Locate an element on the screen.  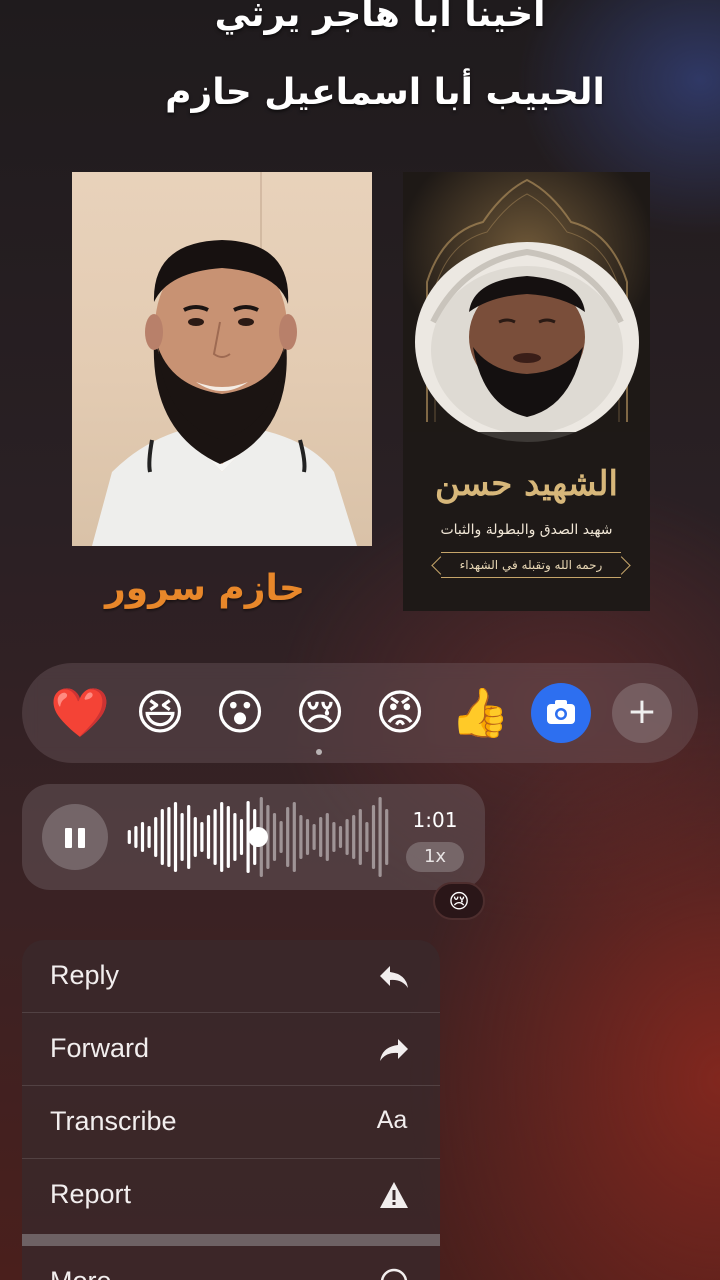
poster-subtitle: شهيد الصدق والبطولة والثبات is located at coordinates (526, 530).